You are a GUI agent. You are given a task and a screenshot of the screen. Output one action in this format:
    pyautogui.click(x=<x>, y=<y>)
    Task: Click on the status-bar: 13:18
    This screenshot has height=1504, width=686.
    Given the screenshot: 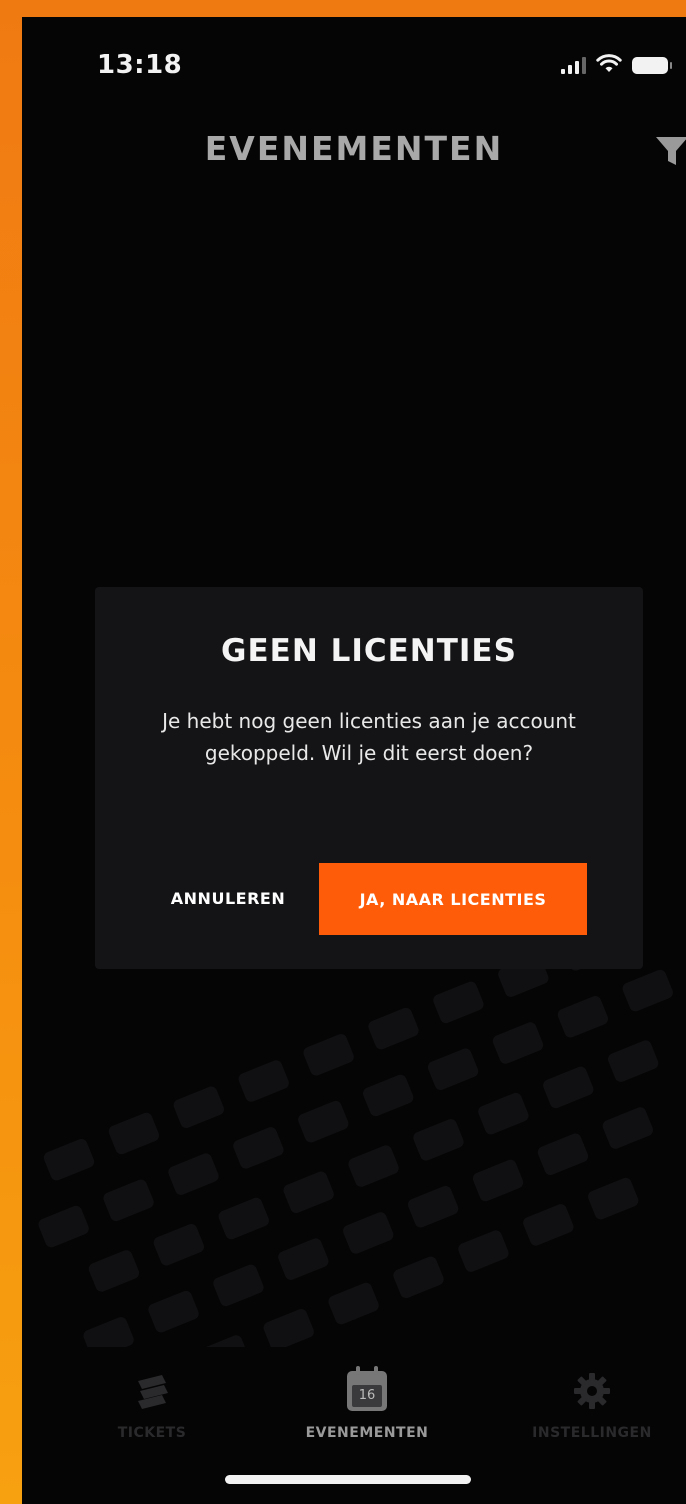 What is the action you would take?
    pyautogui.click(x=354, y=62)
    